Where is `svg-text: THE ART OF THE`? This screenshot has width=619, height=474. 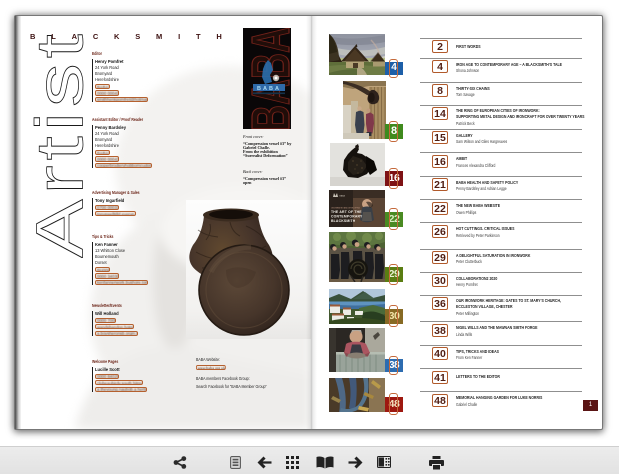
svg-text: THE ART OF THE is located at coordinates (346, 212).